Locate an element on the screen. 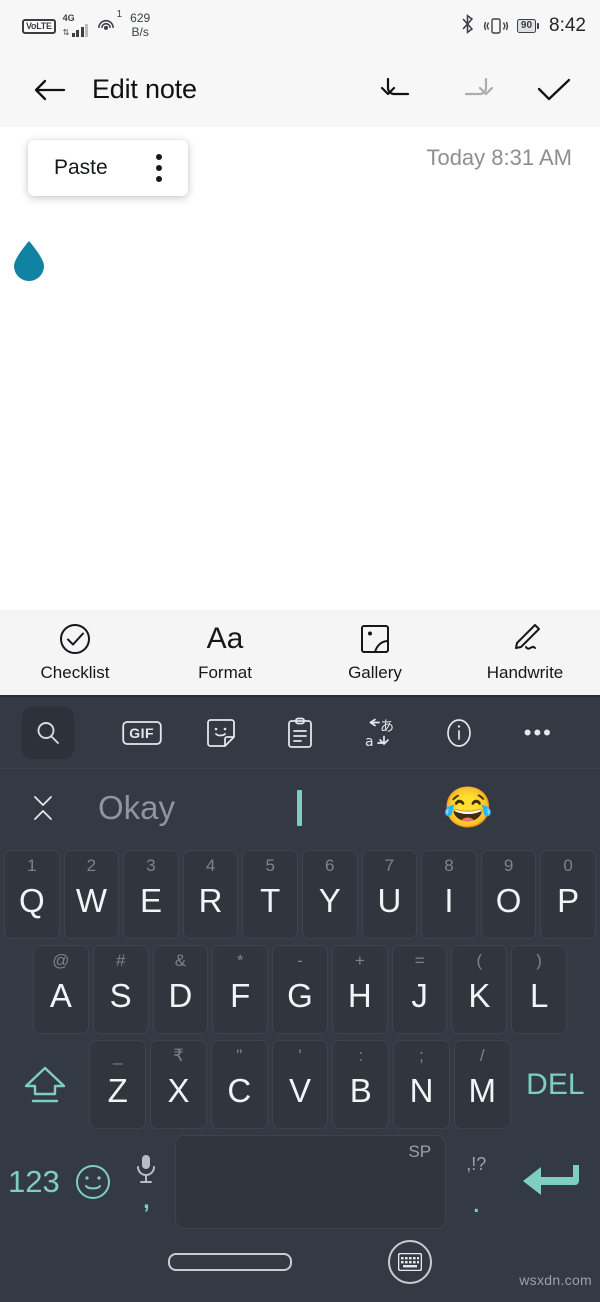 This screenshot has width=600, height=1302. key-sup: _ is located at coordinates (118, 1055).